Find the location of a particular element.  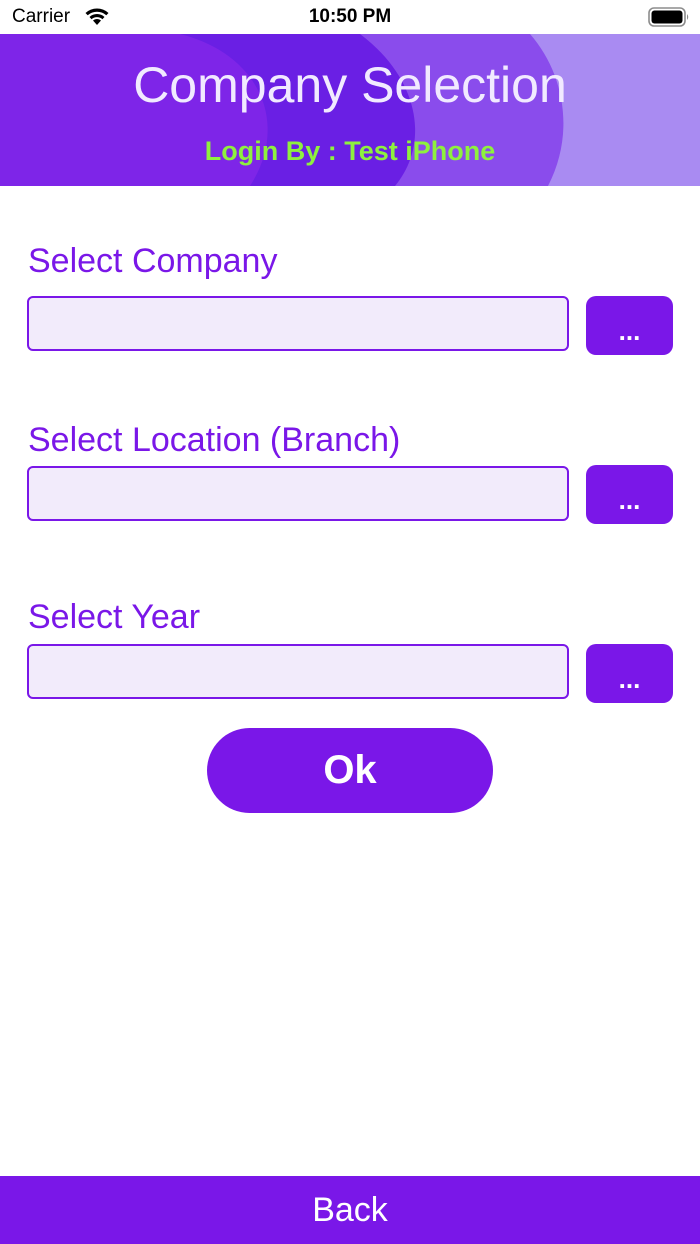

status-bar: Carrier 10:50 PM is located at coordinates (350, 17).